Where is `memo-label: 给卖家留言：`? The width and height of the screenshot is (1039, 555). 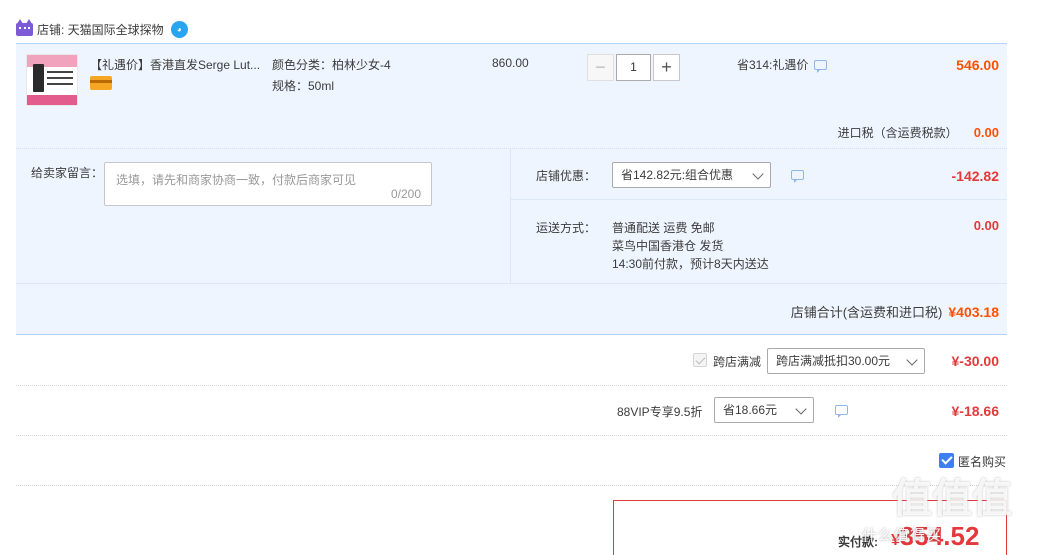 memo-label: 给卖家留言： is located at coordinates (67, 173).